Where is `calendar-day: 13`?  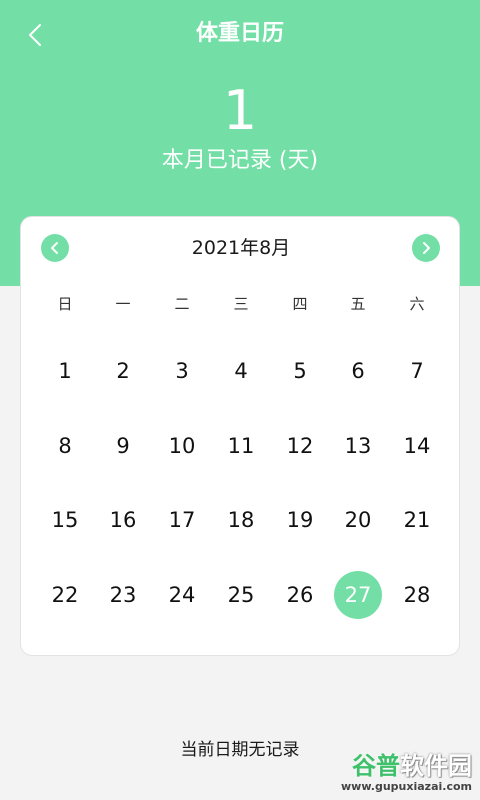 calendar-day: 13 is located at coordinates (358, 446).